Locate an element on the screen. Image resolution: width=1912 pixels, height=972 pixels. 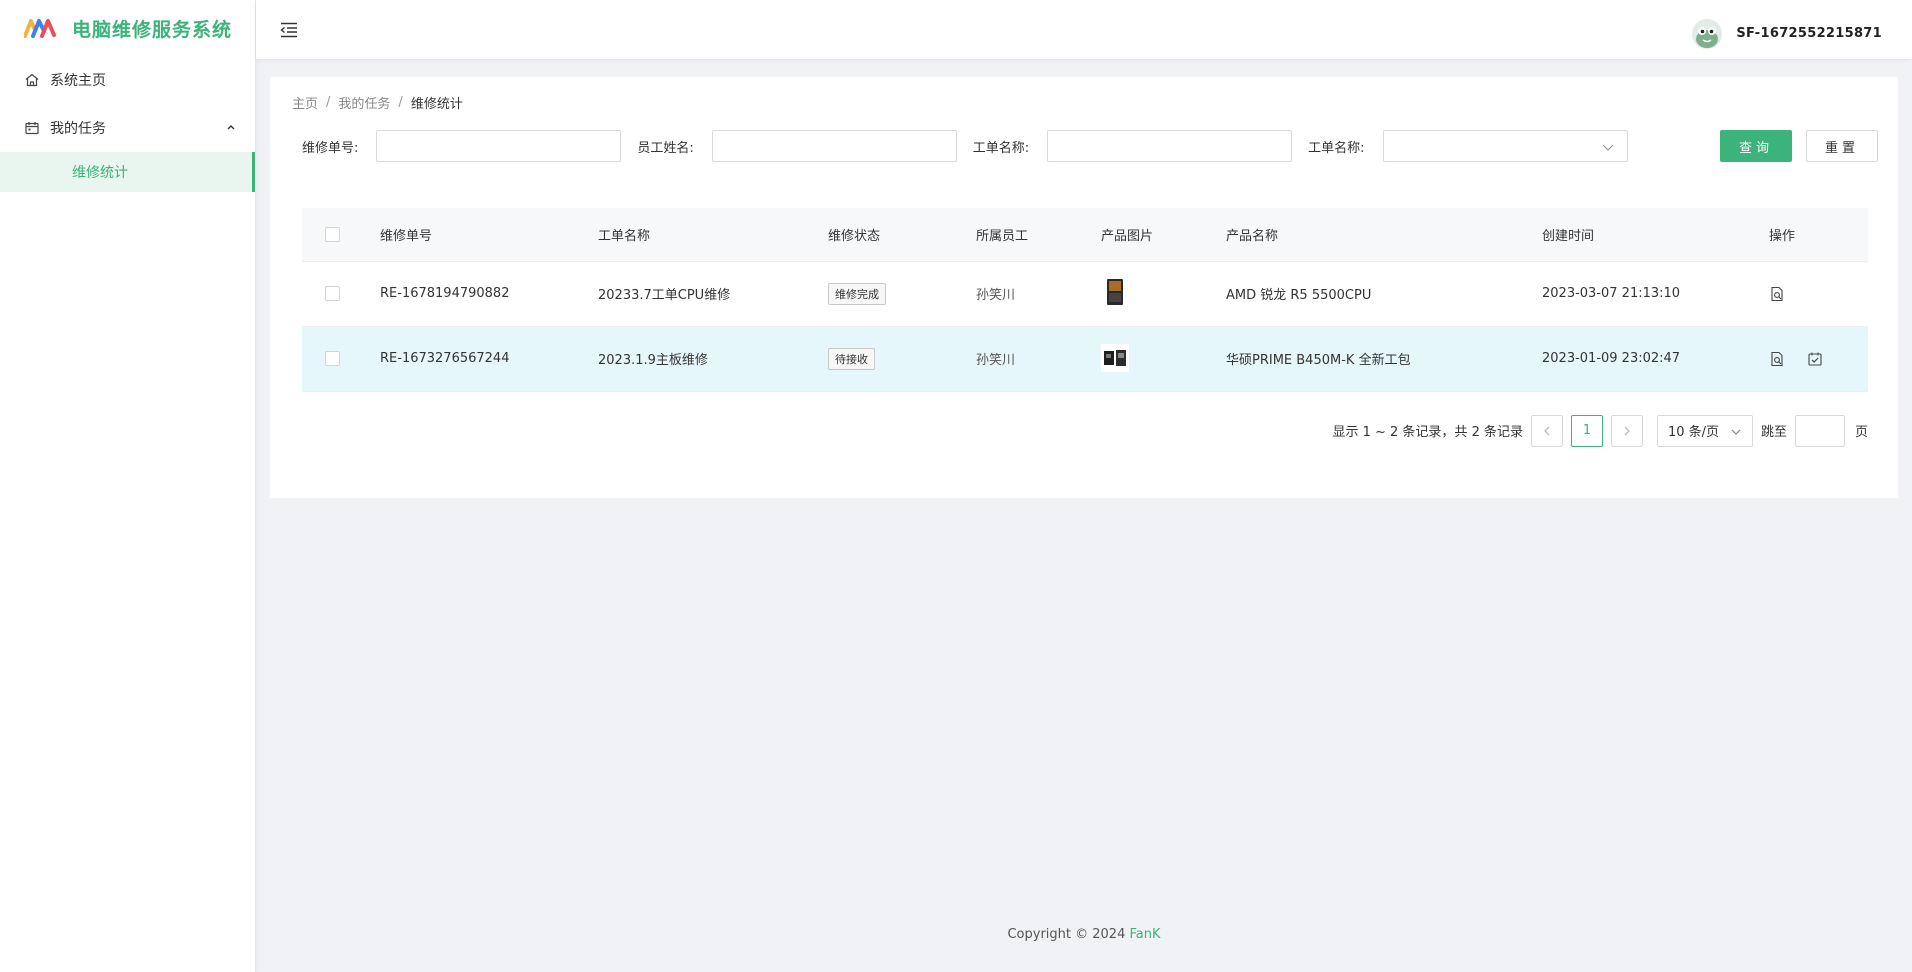
sidebar-item-my-tasks: 我的任务 is located at coordinates (127, 128).